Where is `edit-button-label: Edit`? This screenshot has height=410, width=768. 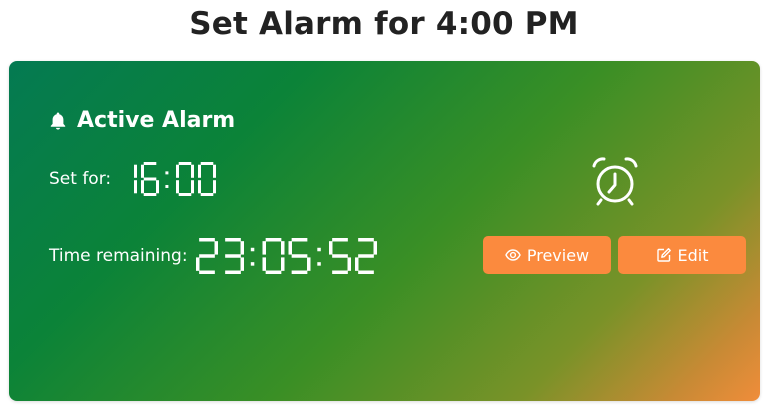 edit-button-label: Edit is located at coordinates (693, 255).